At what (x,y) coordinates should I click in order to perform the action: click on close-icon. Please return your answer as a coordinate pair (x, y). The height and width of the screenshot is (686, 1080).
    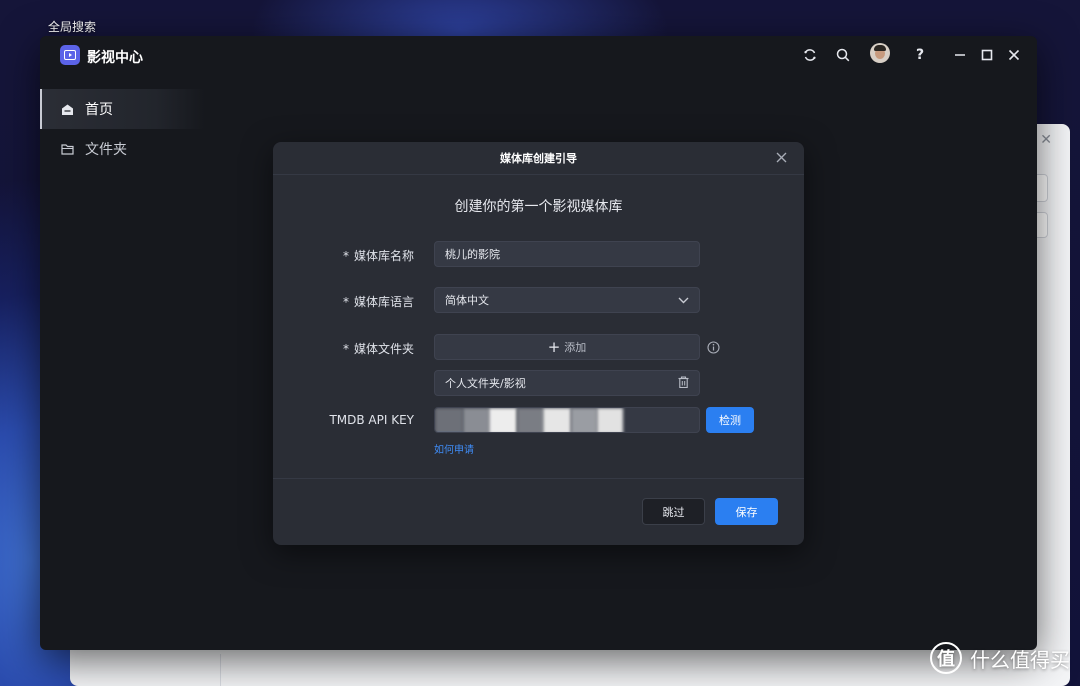
    Looking at the image, I should click on (1014, 55).